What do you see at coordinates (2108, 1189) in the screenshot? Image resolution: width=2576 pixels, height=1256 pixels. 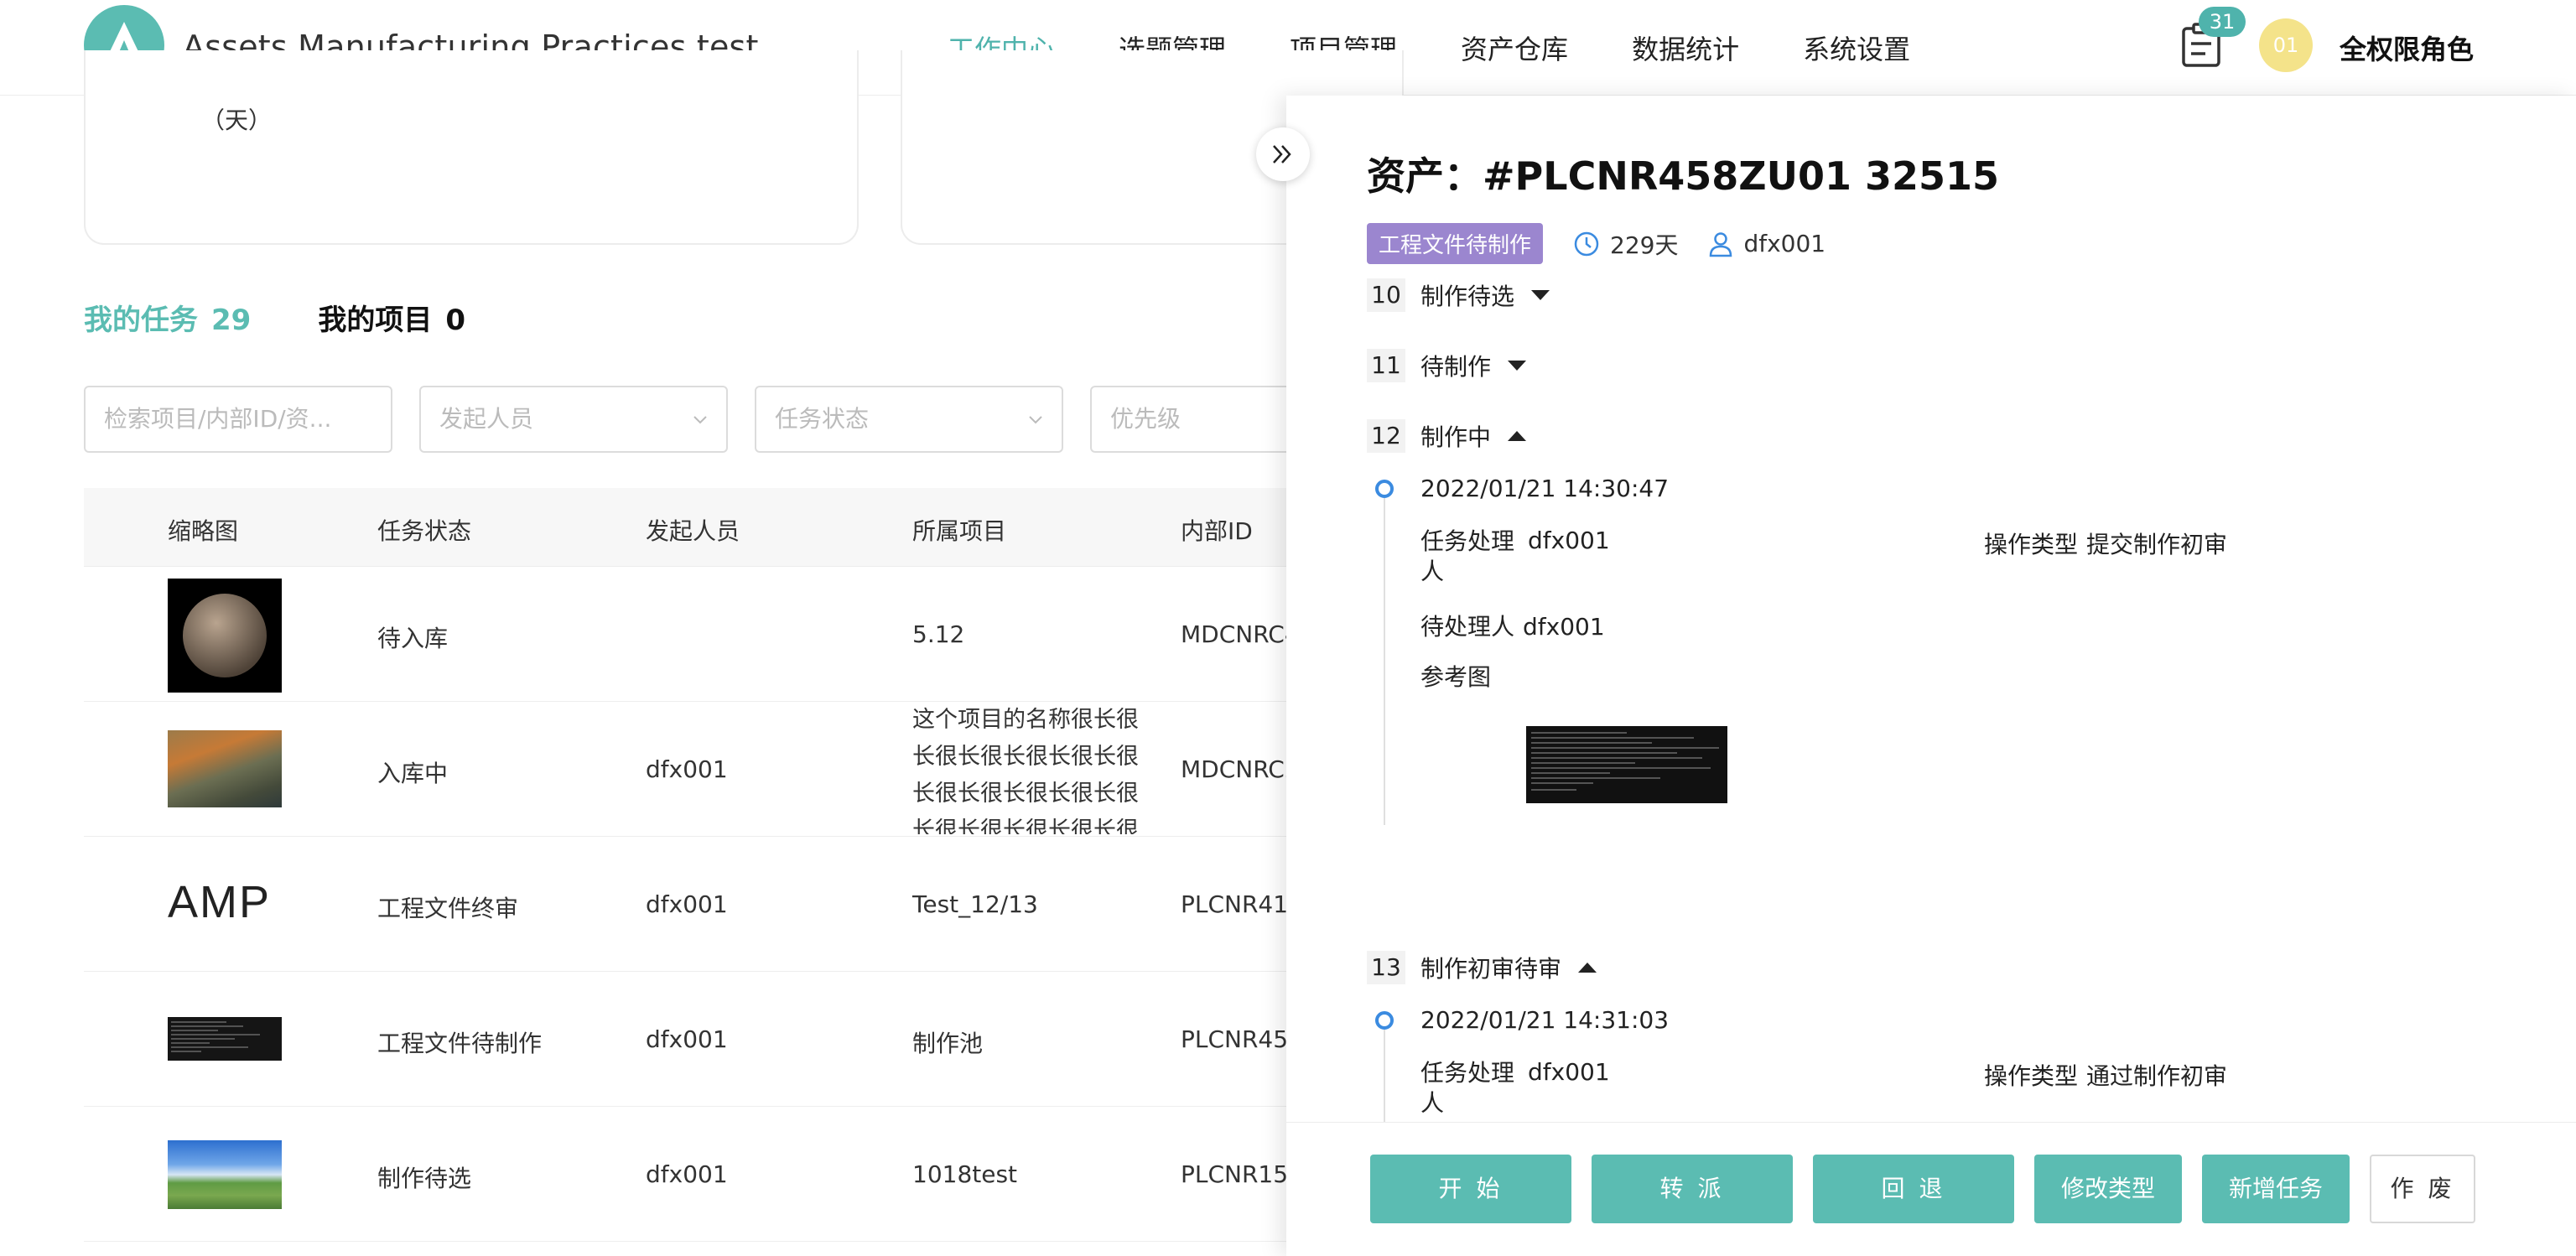 I see `change-type-button: 修改类型` at bounding box center [2108, 1189].